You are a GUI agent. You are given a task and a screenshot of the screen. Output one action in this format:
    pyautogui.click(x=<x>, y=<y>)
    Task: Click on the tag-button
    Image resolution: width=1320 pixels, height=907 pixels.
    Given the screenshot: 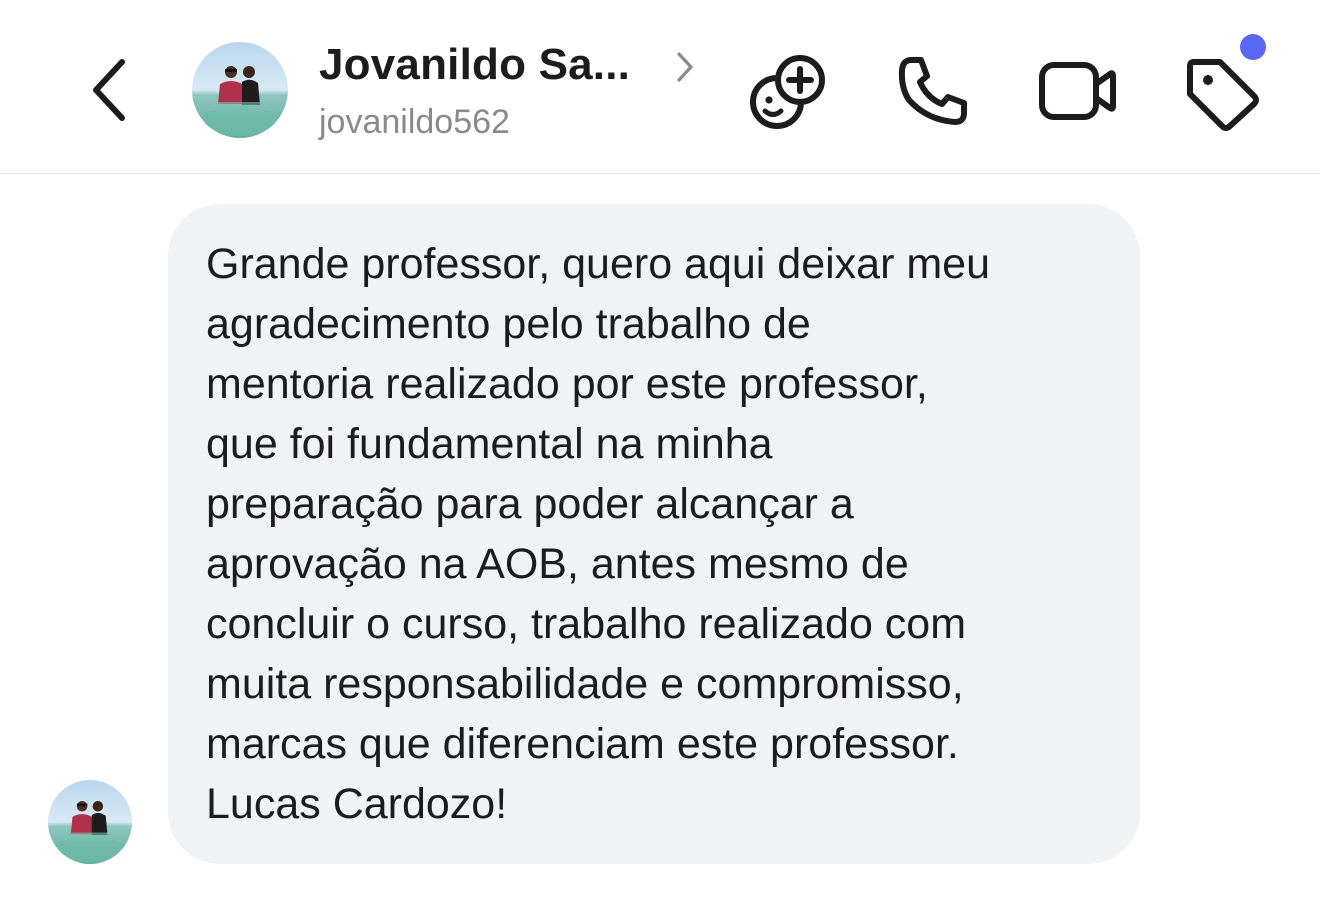 What is the action you would take?
    pyautogui.click(x=1222, y=91)
    